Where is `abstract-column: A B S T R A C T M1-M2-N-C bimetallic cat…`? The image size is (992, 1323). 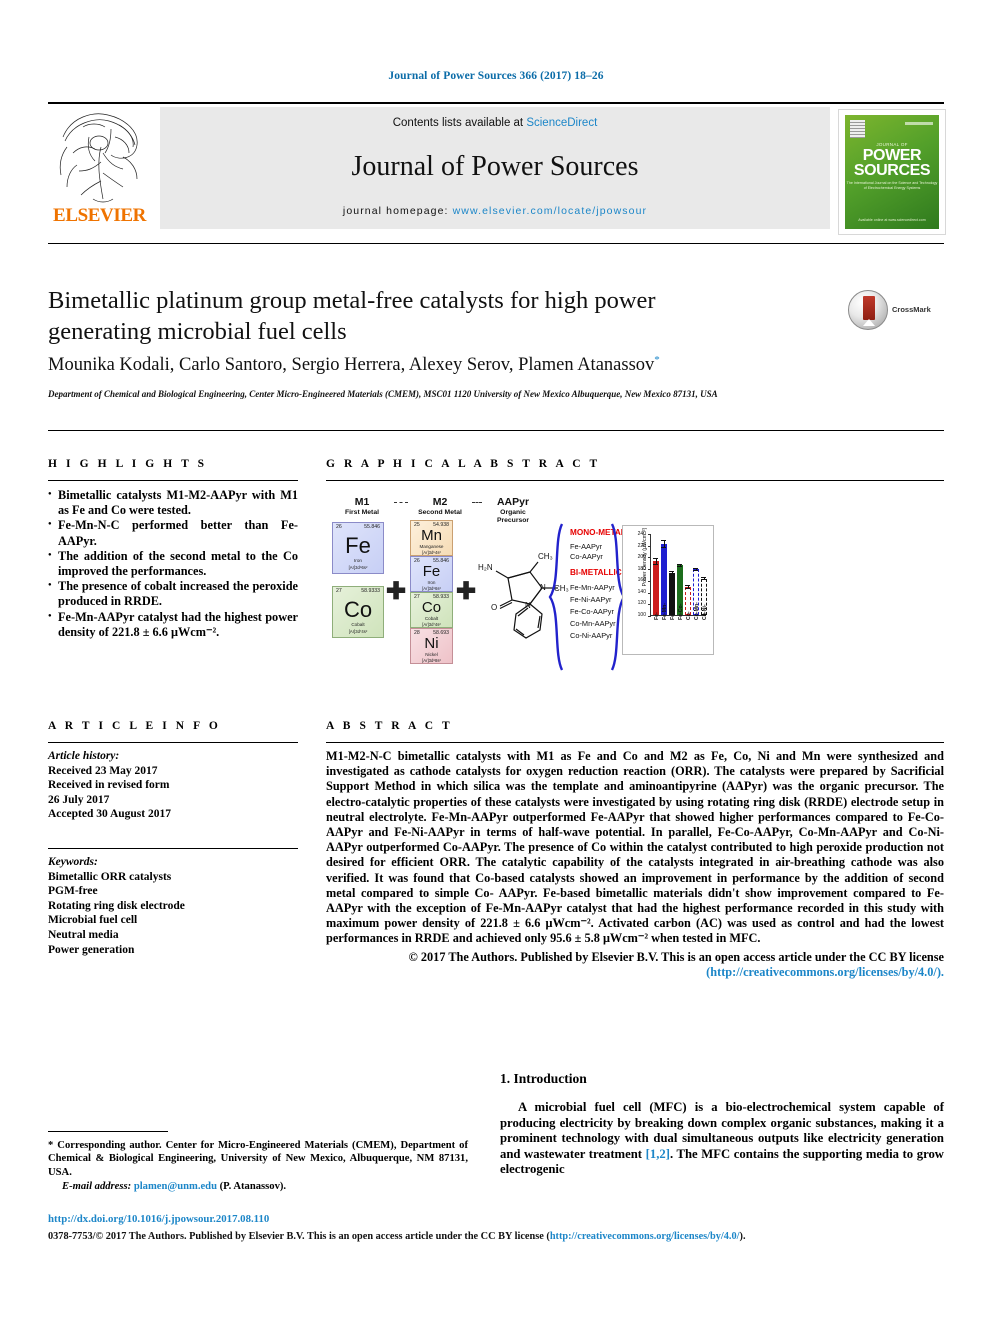 abstract-column: A B S T R A C T M1-M2-N-C bimetallic cat… is located at coordinates (635, 850).